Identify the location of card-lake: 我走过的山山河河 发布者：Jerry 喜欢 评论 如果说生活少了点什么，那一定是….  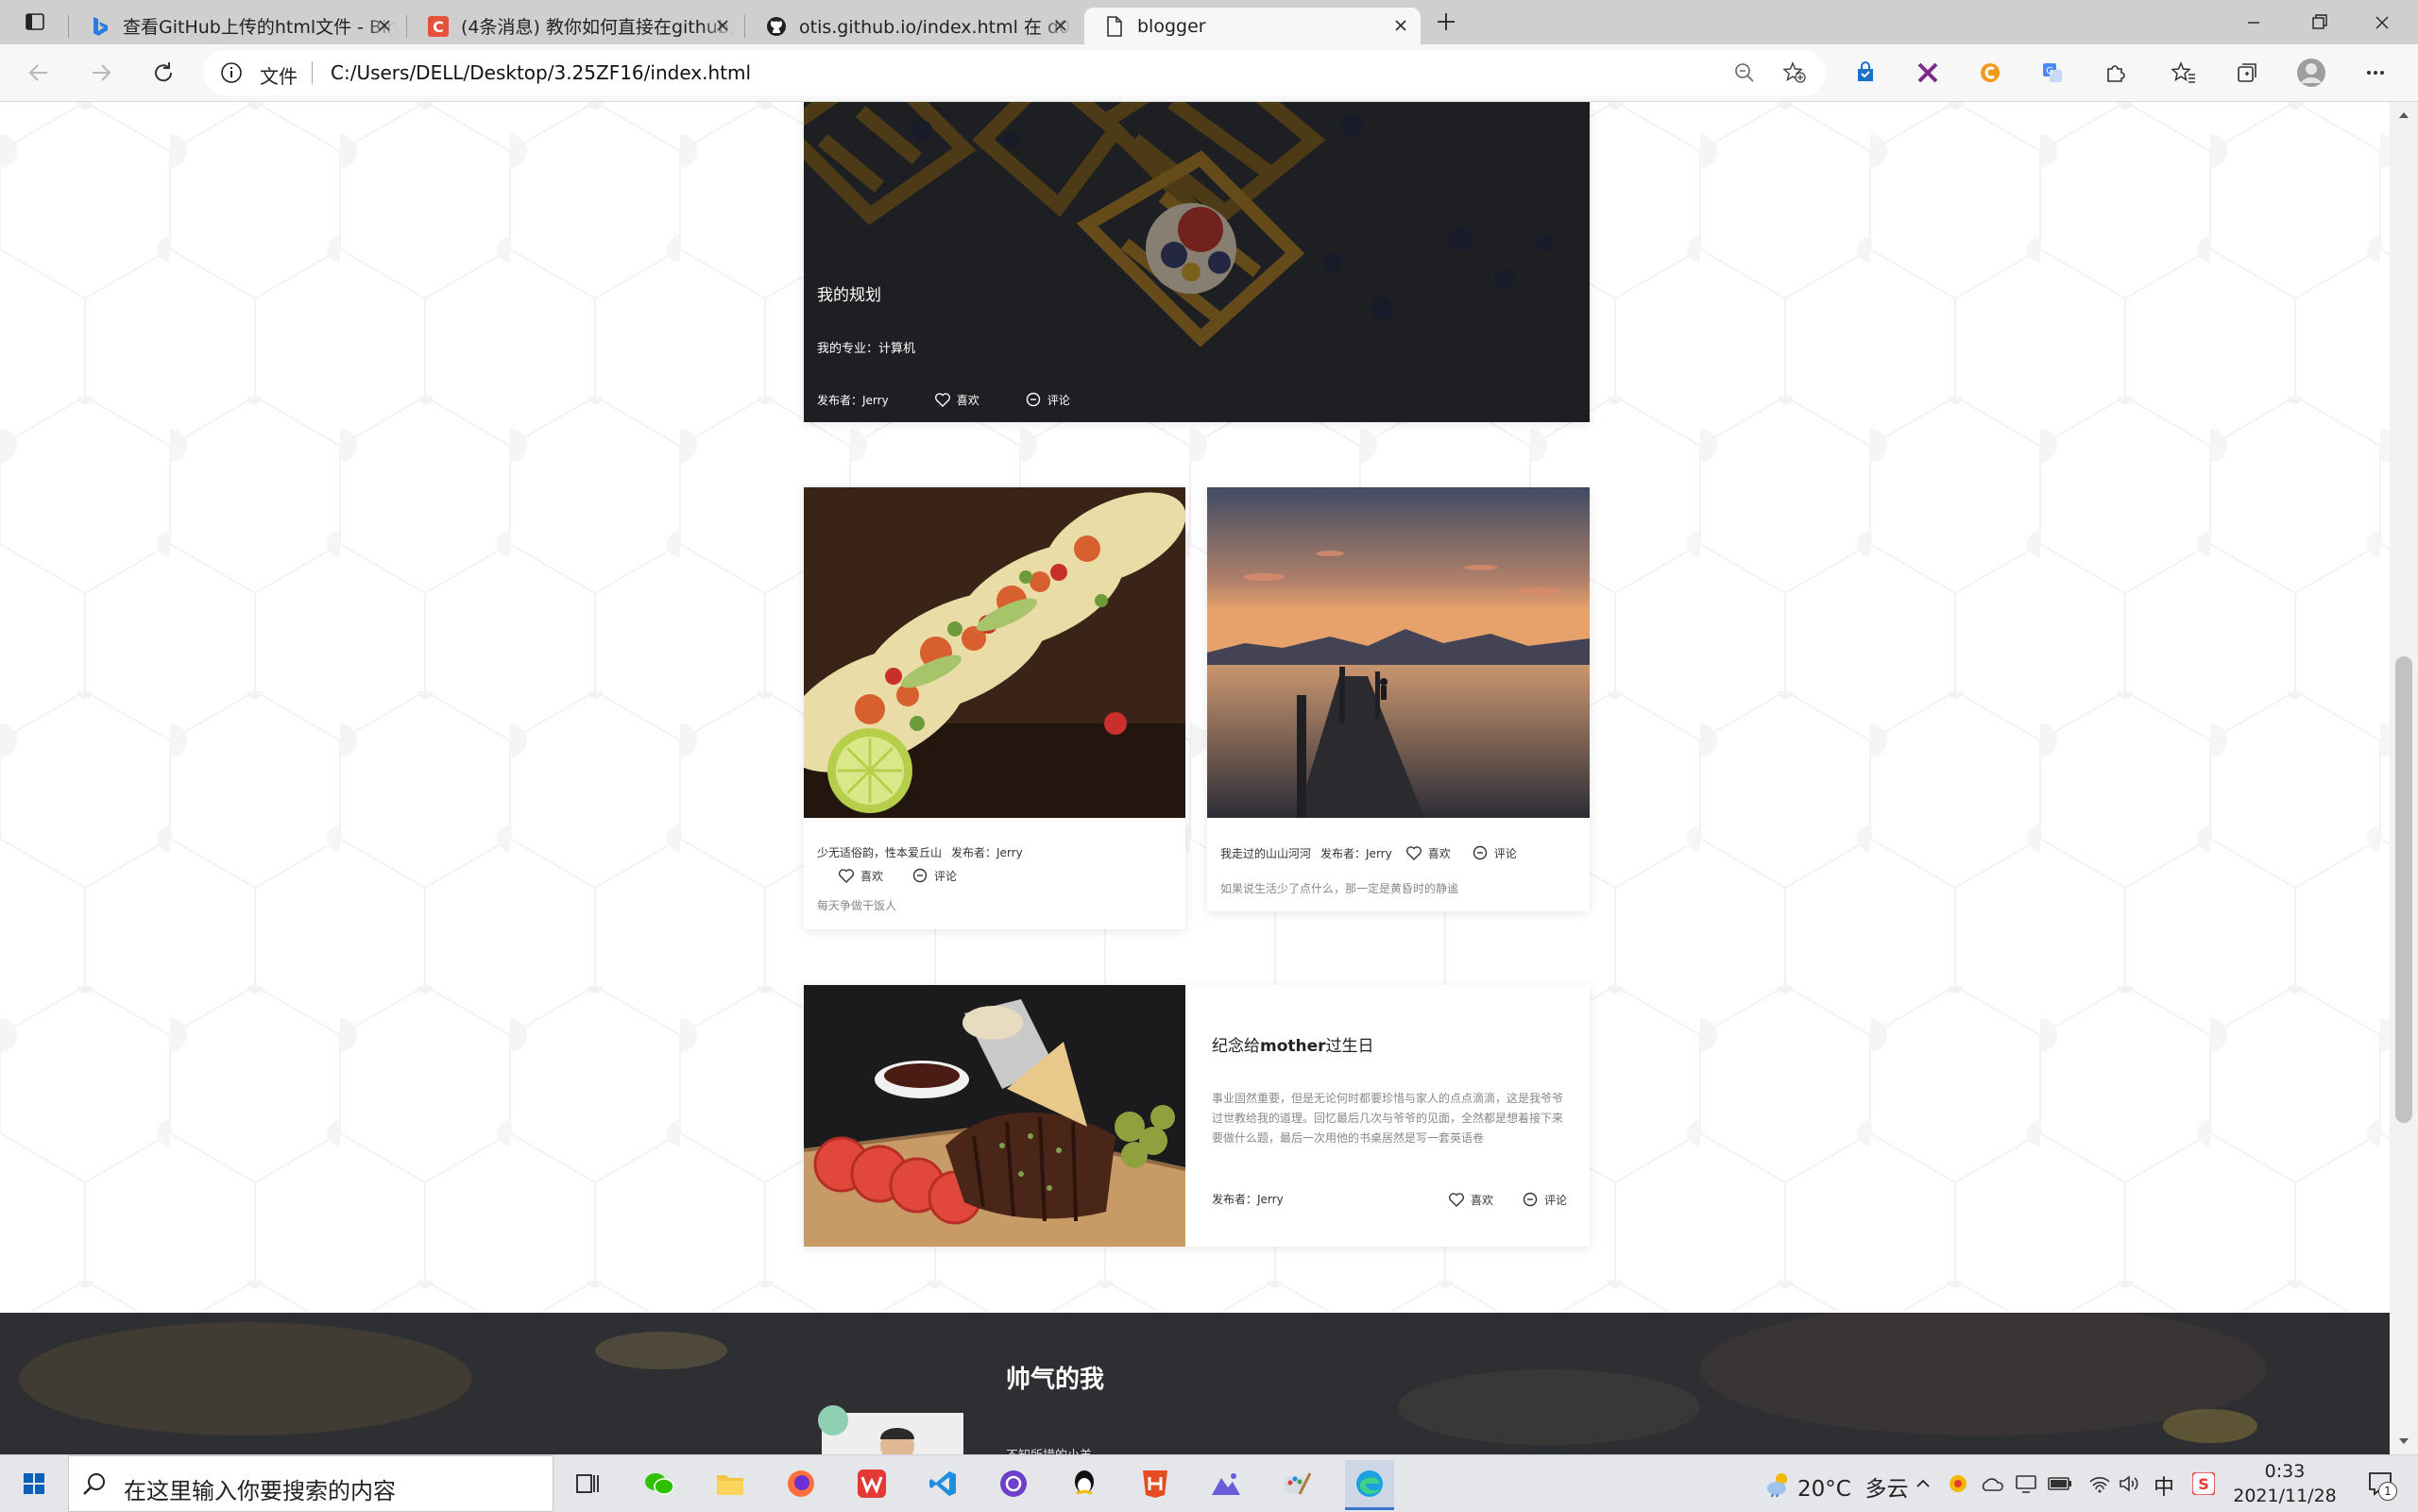
(1398, 699).